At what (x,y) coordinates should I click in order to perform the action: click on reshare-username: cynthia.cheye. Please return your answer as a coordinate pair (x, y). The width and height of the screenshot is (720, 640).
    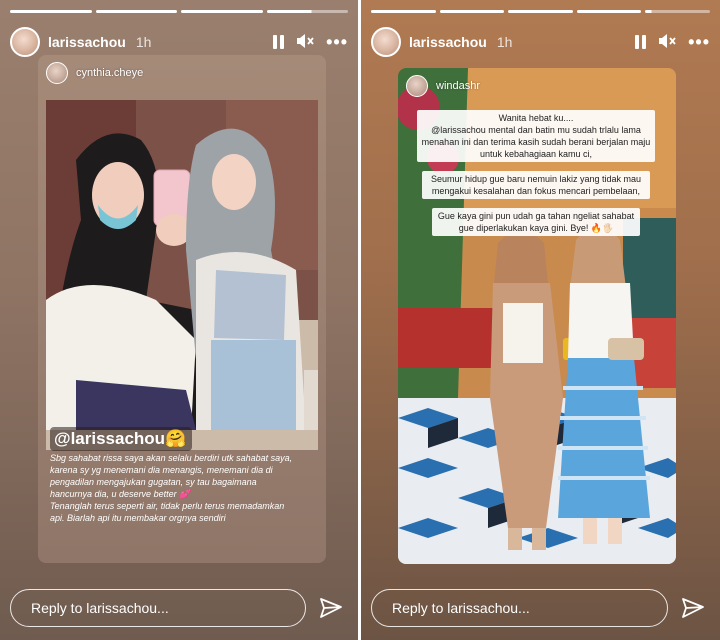
    Looking at the image, I should click on (109, 73).